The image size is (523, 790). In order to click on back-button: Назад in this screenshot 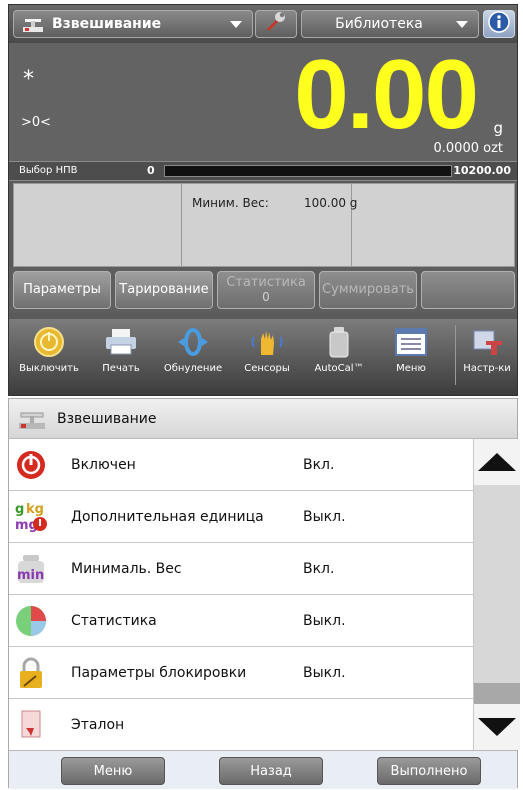, I will do `click(271, 771)`.